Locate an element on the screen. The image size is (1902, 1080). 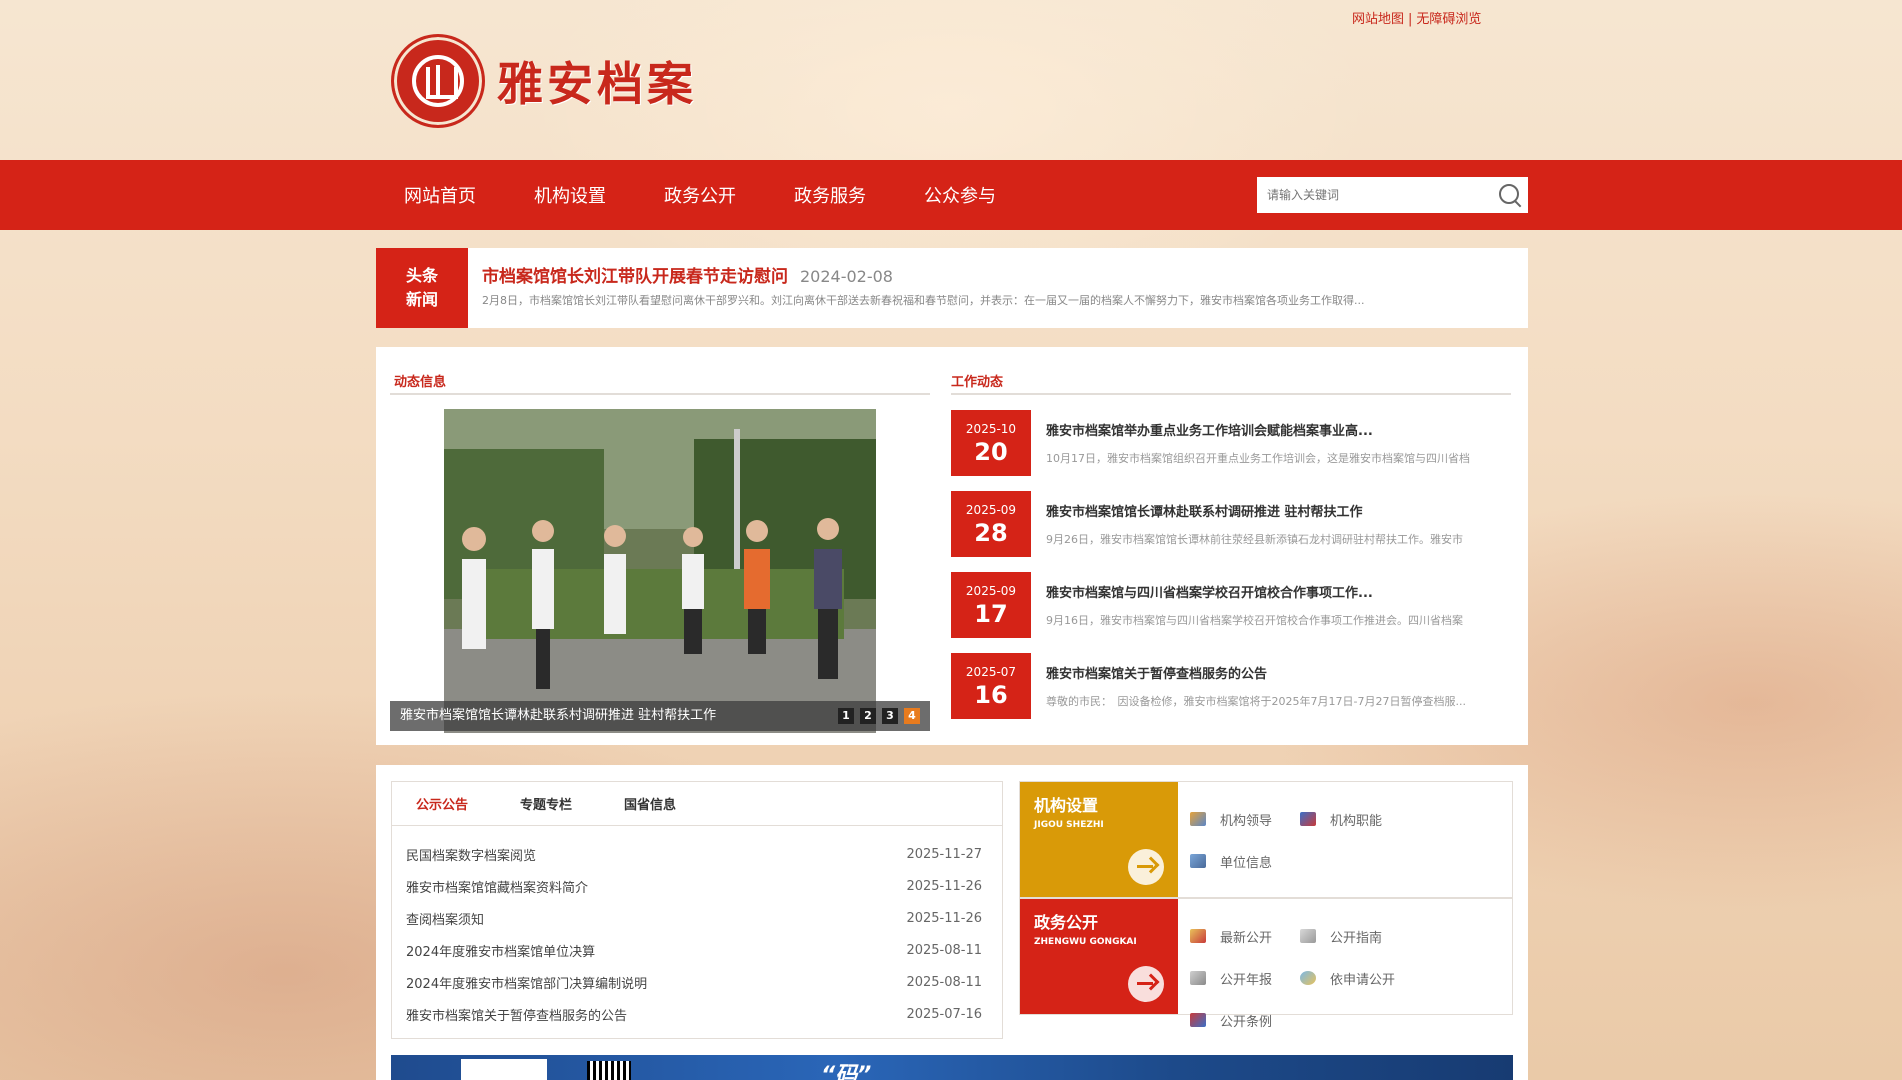
list-item: 民国档案数字档案阅览 2025-11-27 is located at coordinates (697, 854).